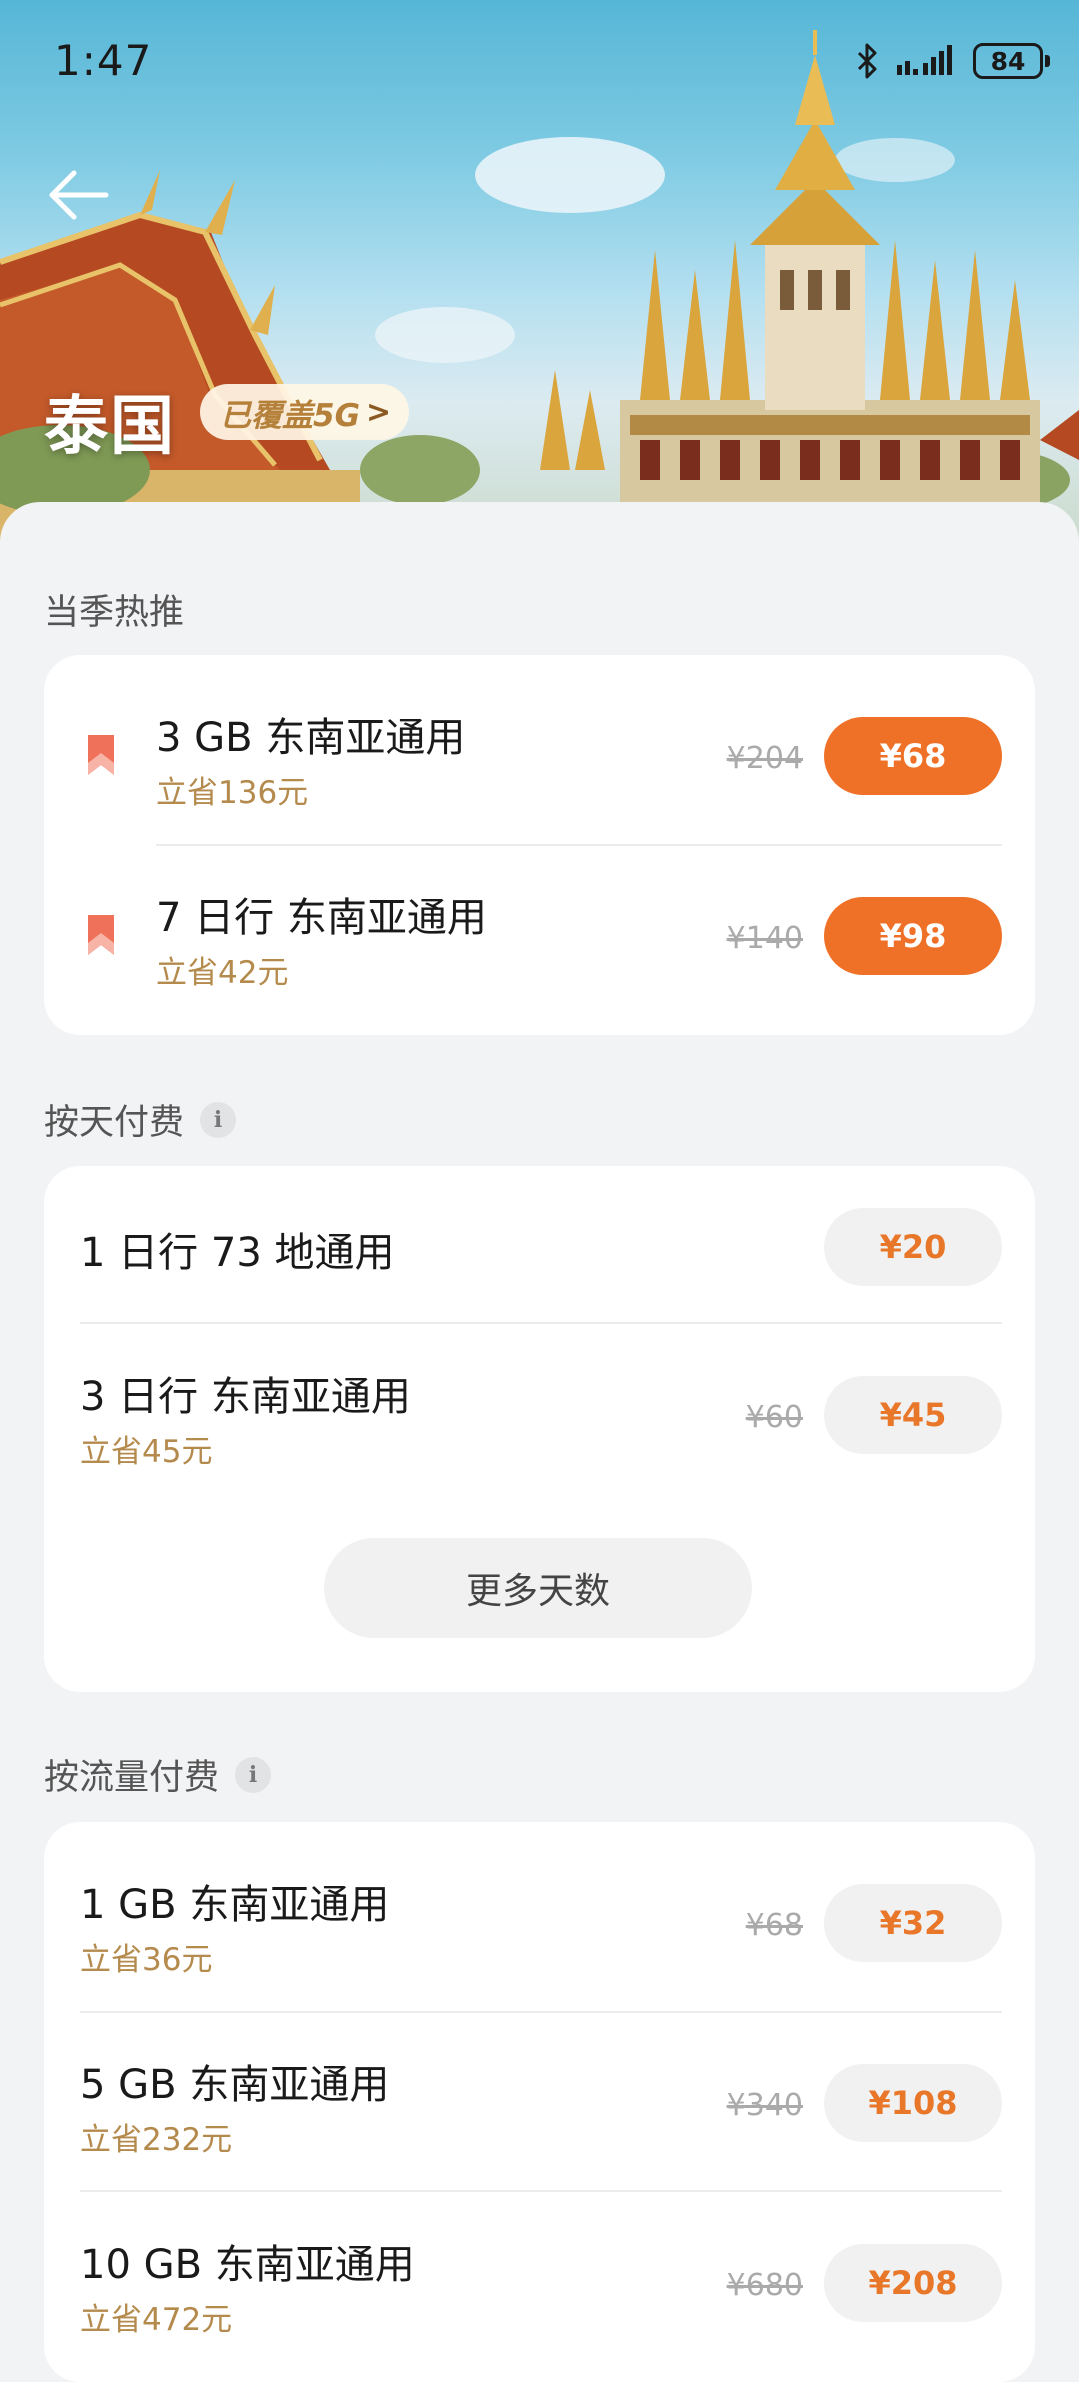  Describe the element at coordinates (237, 1253) in the screenshot. I see `plan-name: 1 日行 73 地通用` at that location.